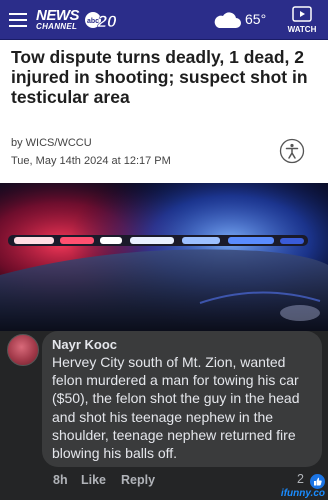  What do you see at coordinates (302, 29) in the screenshot?
I see `watch-label: WATCH` at bounding box center [302, 29].